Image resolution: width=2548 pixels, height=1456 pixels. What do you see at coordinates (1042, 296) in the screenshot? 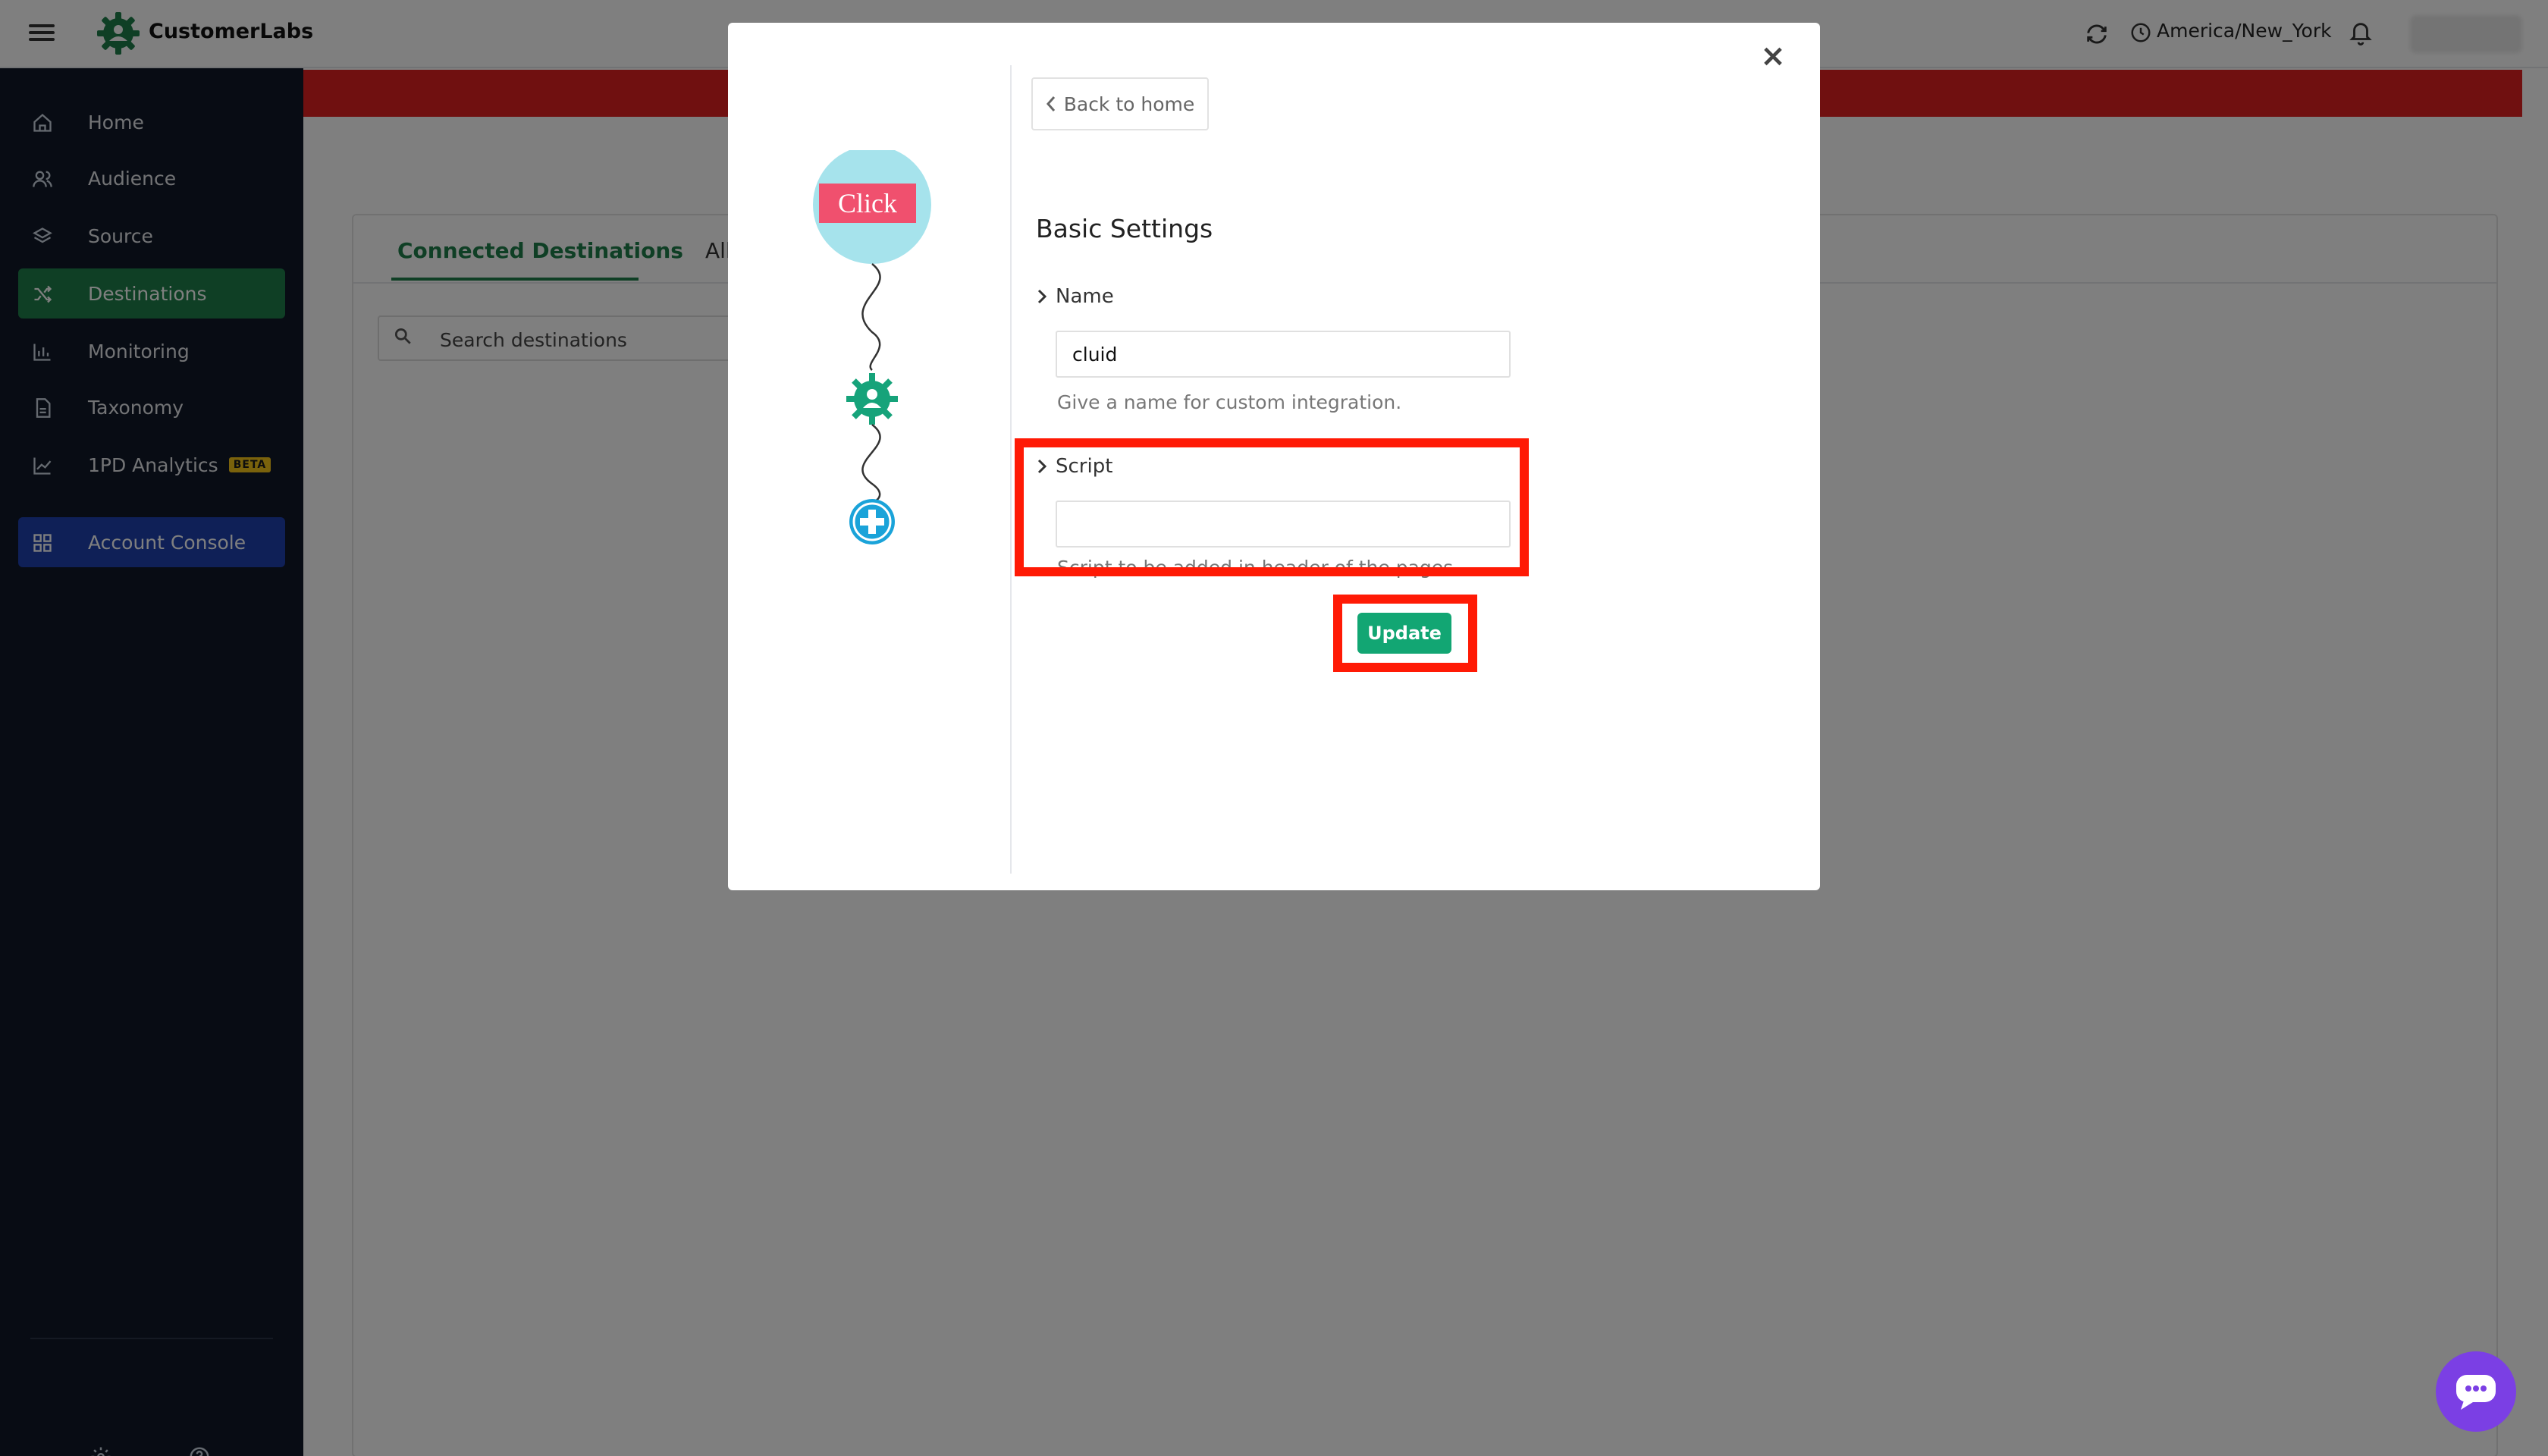
I see `chevron-right-icon` at bounding box center [1042, 296].